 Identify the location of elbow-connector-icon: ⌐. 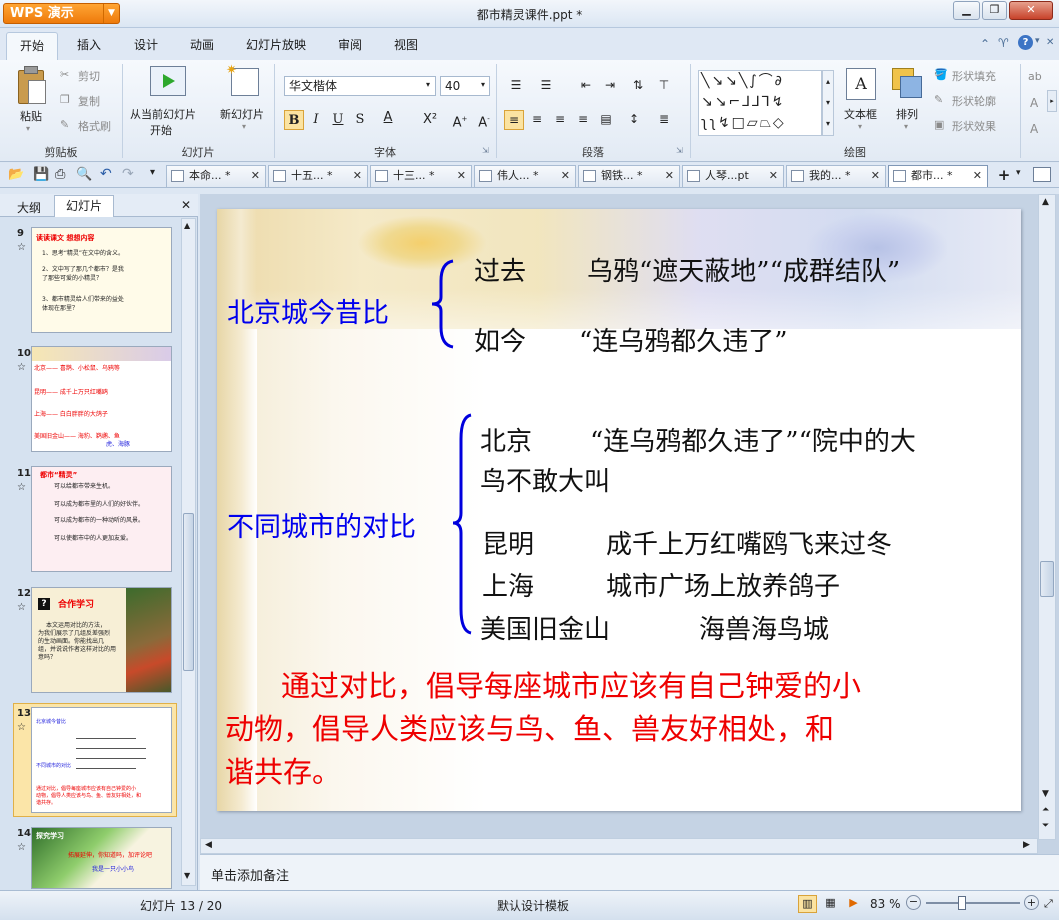
(735, 102).